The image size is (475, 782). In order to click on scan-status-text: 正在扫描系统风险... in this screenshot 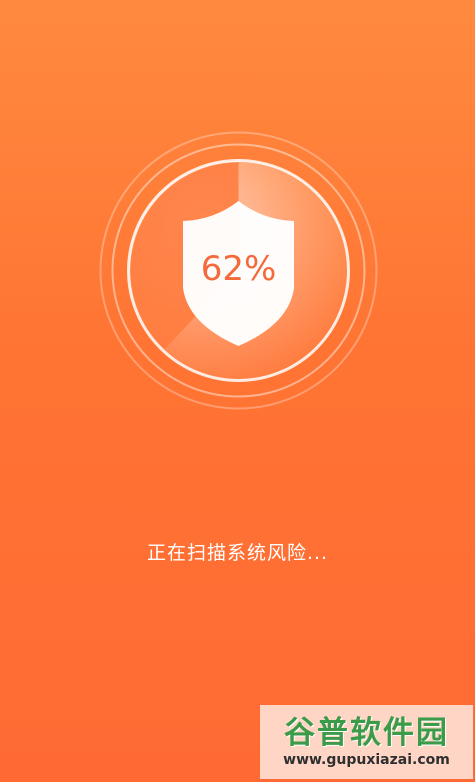, I will do `click(237, 553)`.